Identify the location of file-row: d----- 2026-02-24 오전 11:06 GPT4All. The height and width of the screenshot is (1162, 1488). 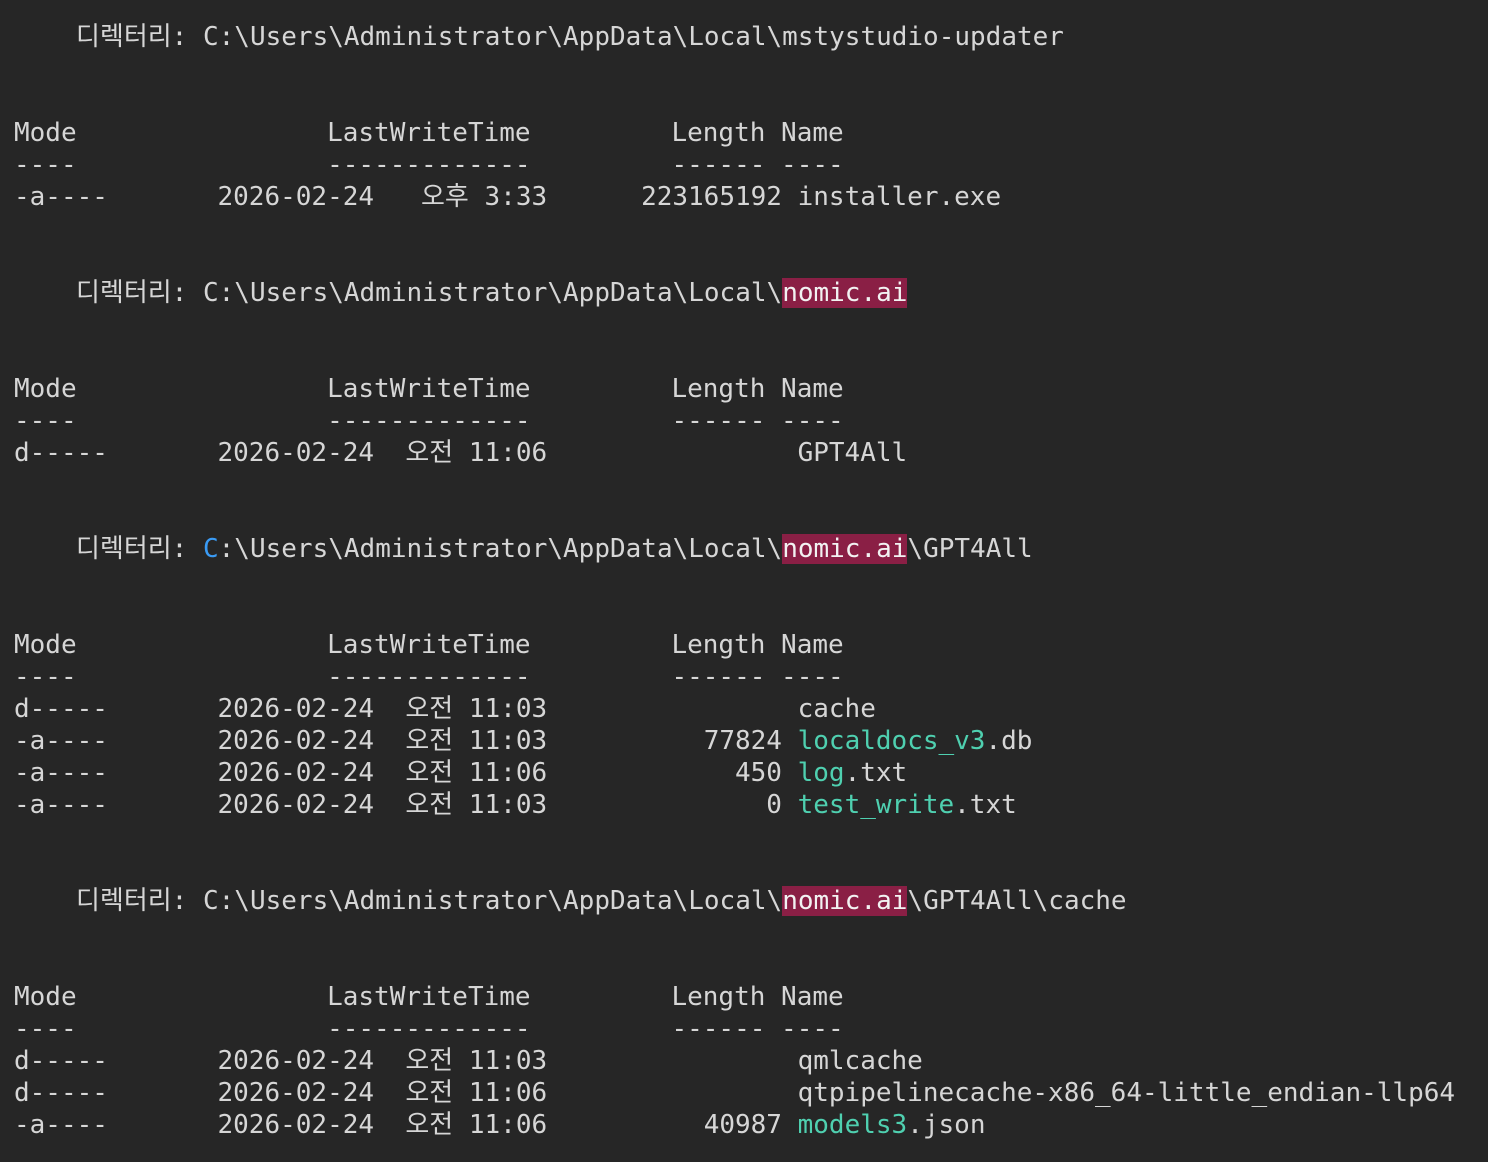
(460, 453).